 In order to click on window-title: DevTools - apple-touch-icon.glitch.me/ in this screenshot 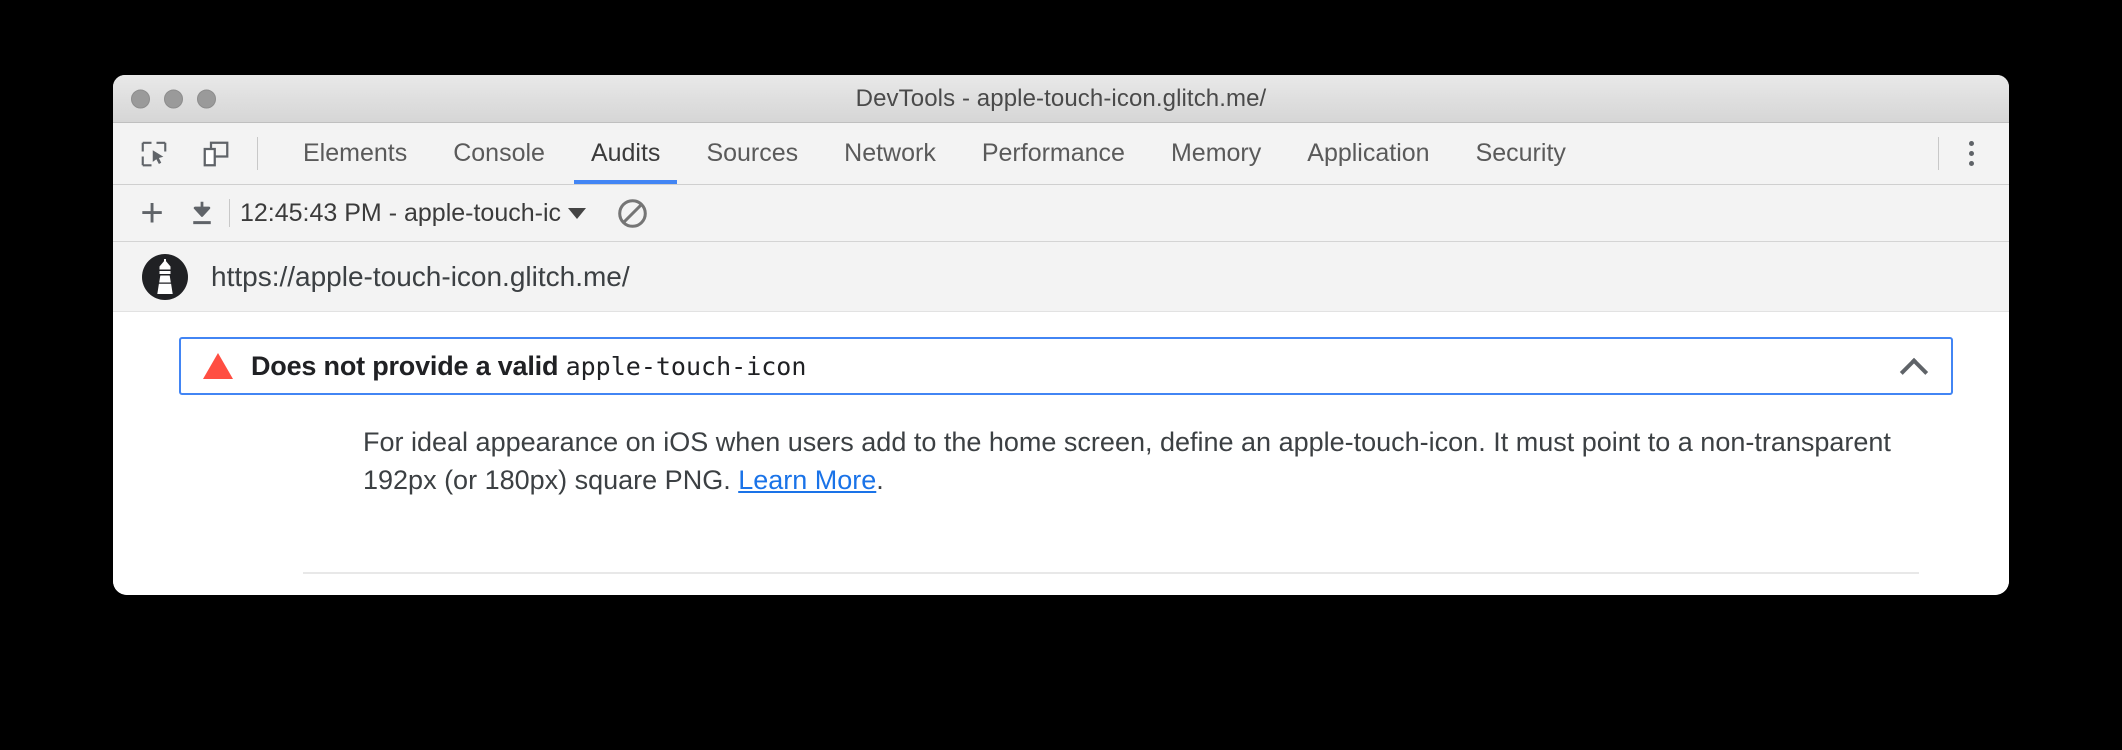, I will do `click(1061, 98)`.